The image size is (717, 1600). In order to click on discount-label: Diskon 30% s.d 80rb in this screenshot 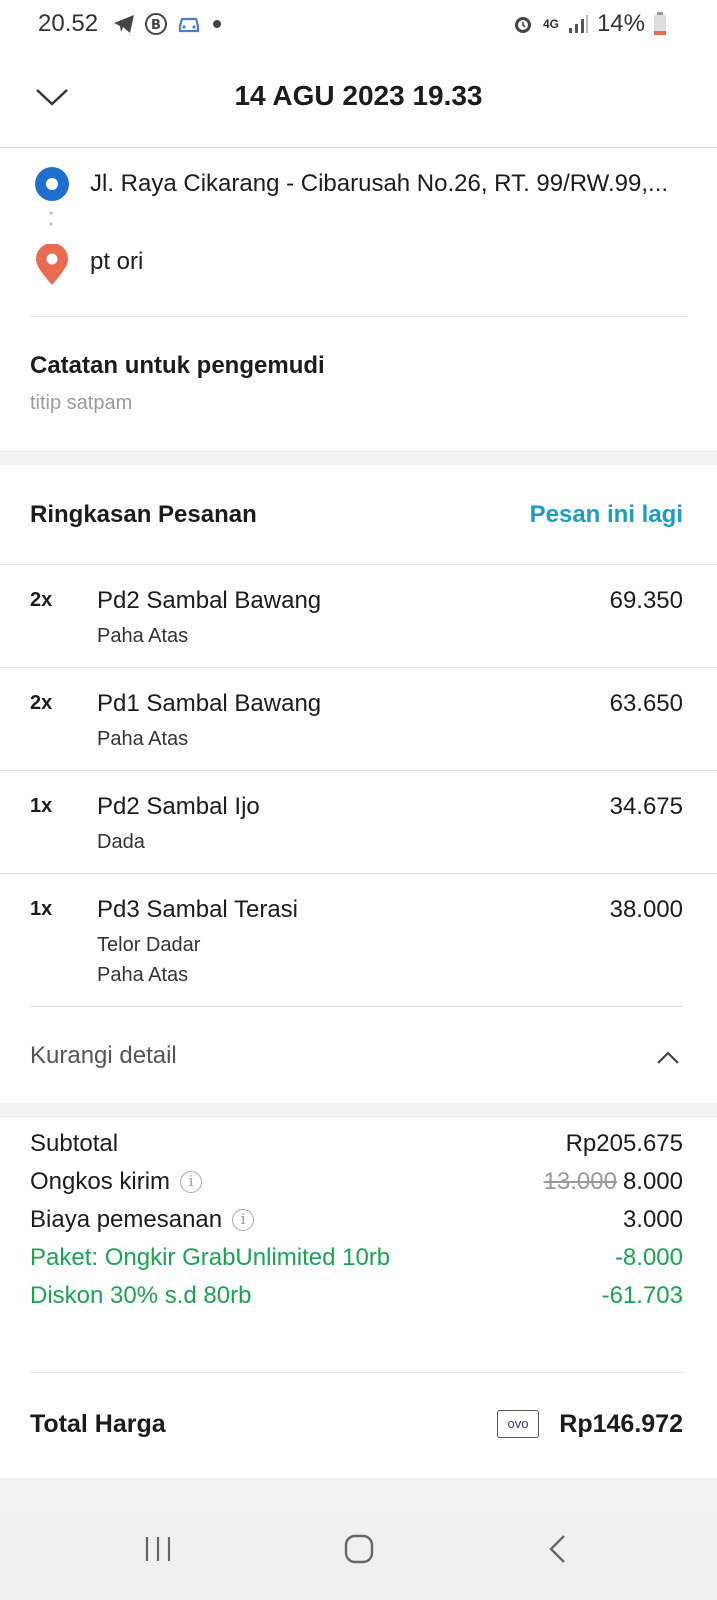, I will do `click(141, 1295)`.